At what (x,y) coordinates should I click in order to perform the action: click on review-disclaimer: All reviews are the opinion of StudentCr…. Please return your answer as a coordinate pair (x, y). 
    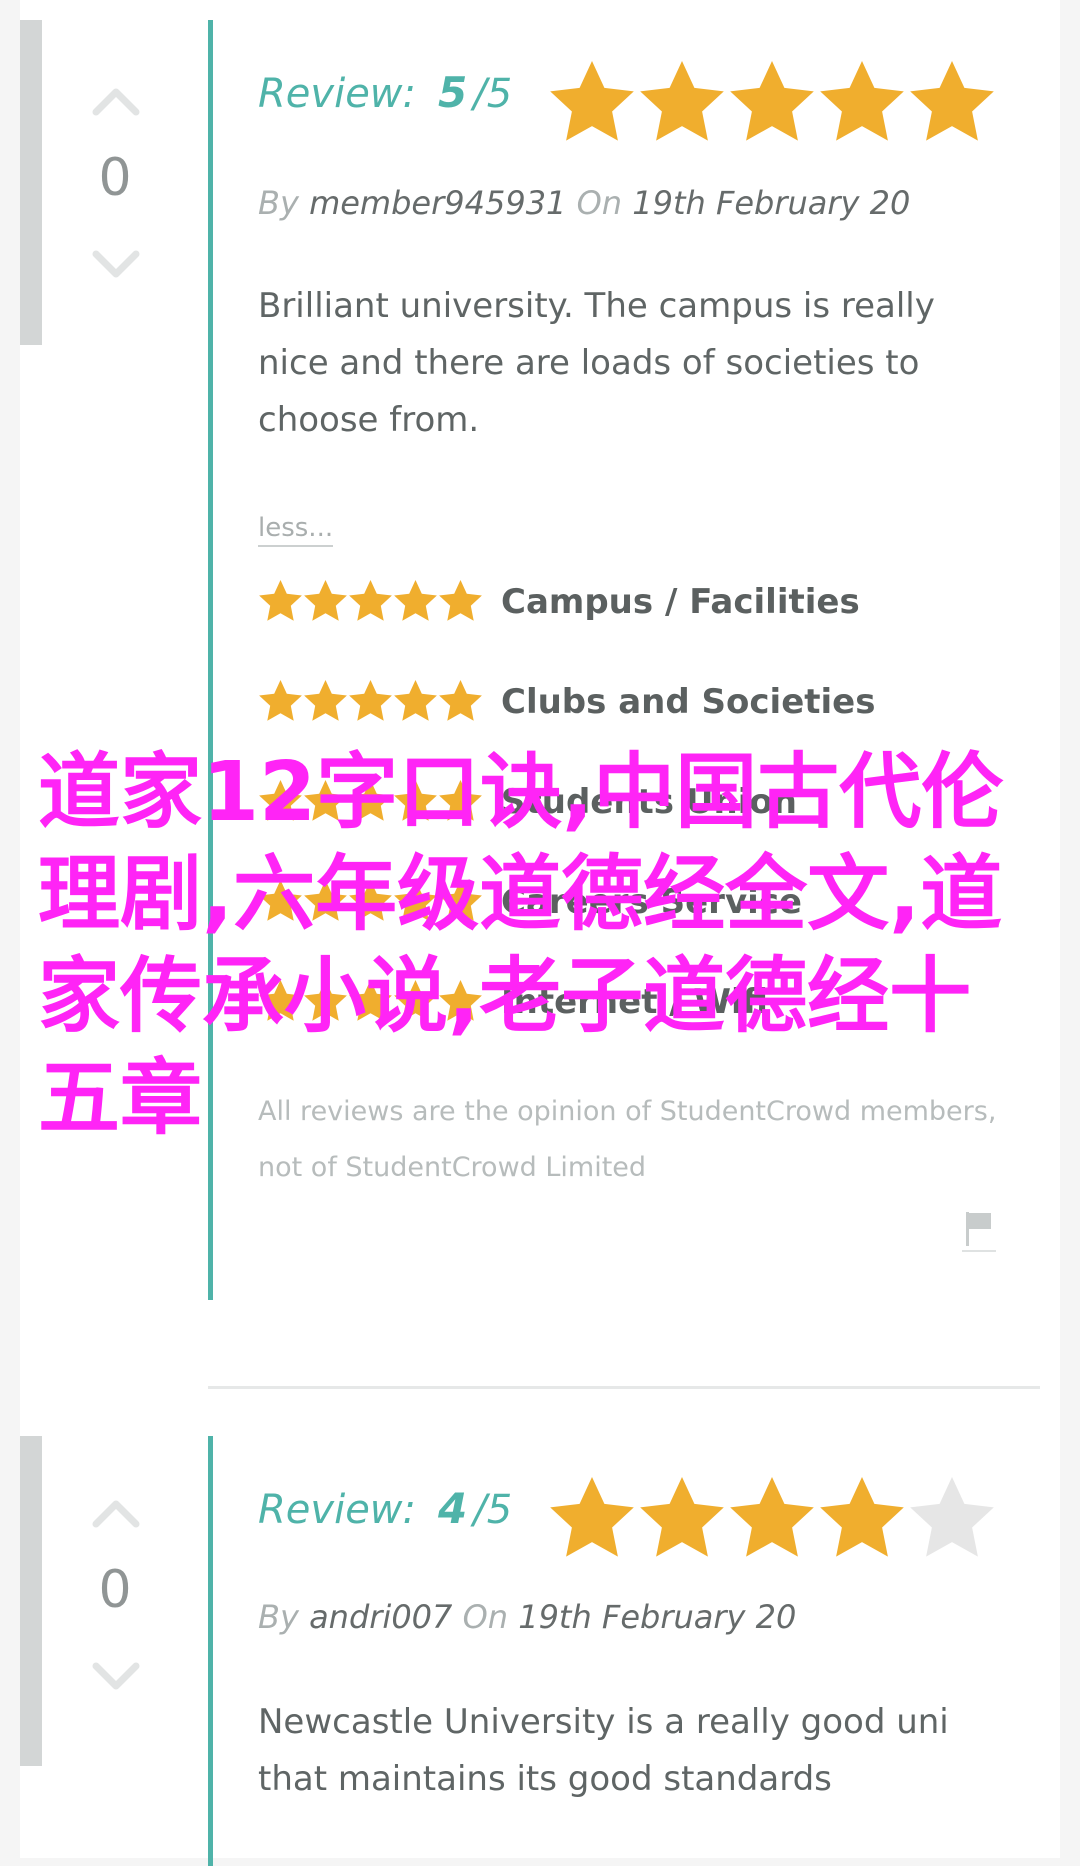
    Looking at the image, I should click on (627, 1139).